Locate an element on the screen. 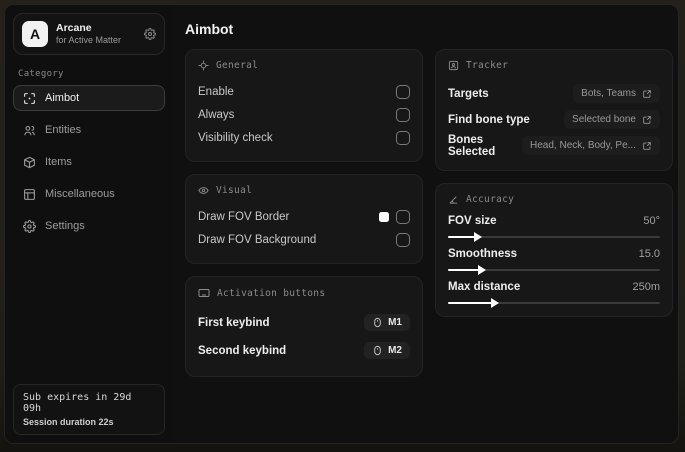 The height and width of the screenshot is (452, 685). draw-fov-background-checkbox is located at coordinates (403, 240).